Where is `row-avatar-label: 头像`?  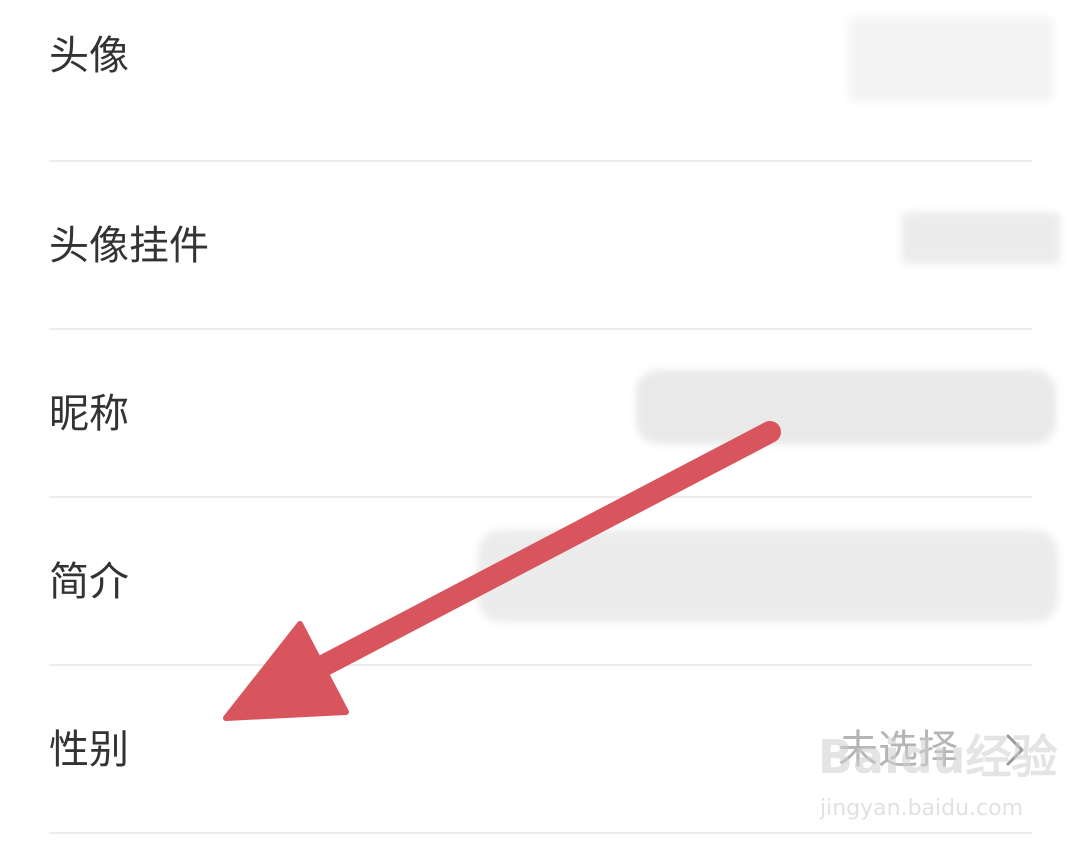 row-avatar-label: 头像 is located at coordinates (89, 56).